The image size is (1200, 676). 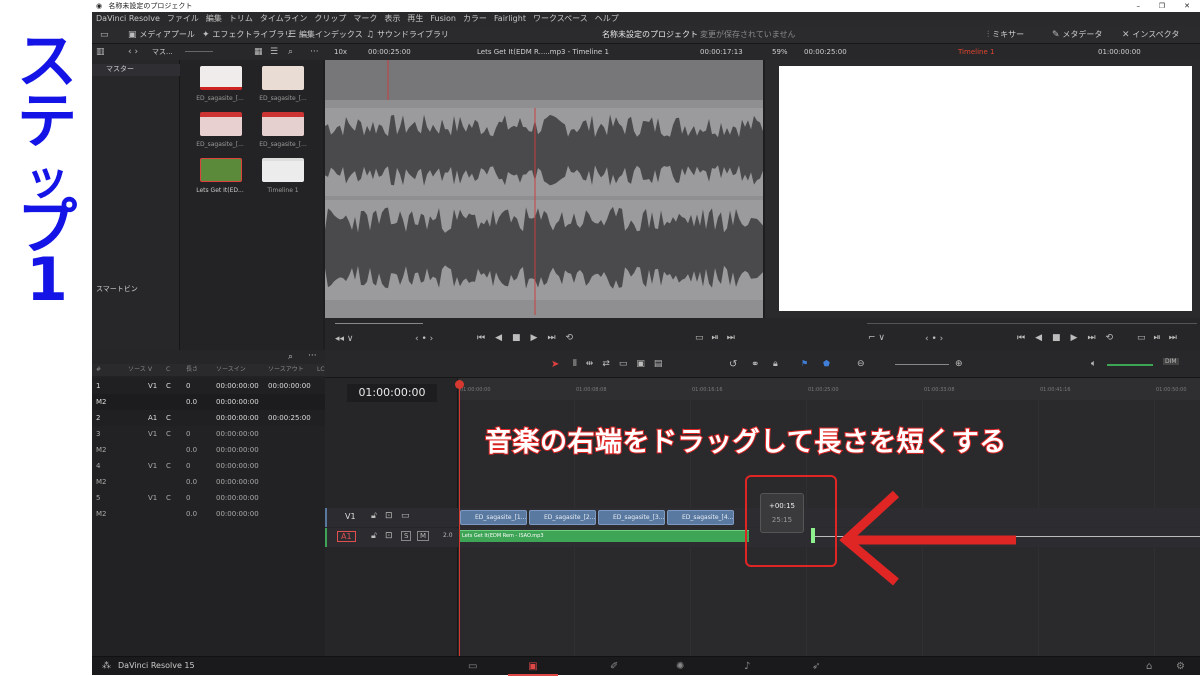 I want to click on video-track-header: V1 🔓︎ ⊡ ▭, so click(x=391, y=517).